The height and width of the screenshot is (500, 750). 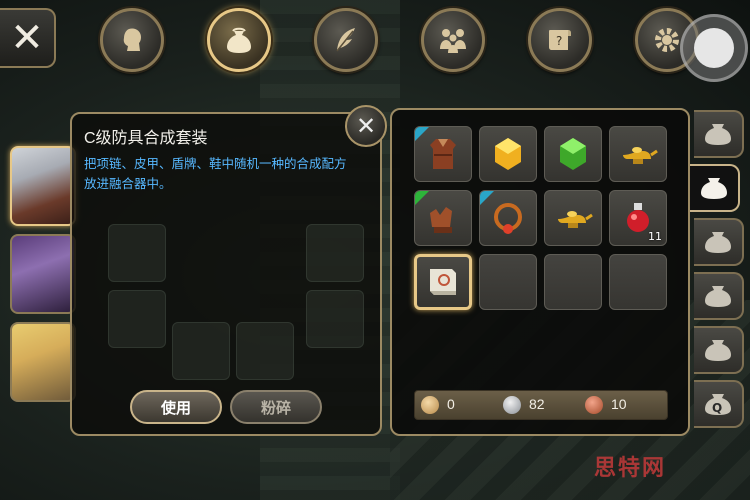 I want to click on currency-bar: 0 82 10, so click(x=541, y=405).